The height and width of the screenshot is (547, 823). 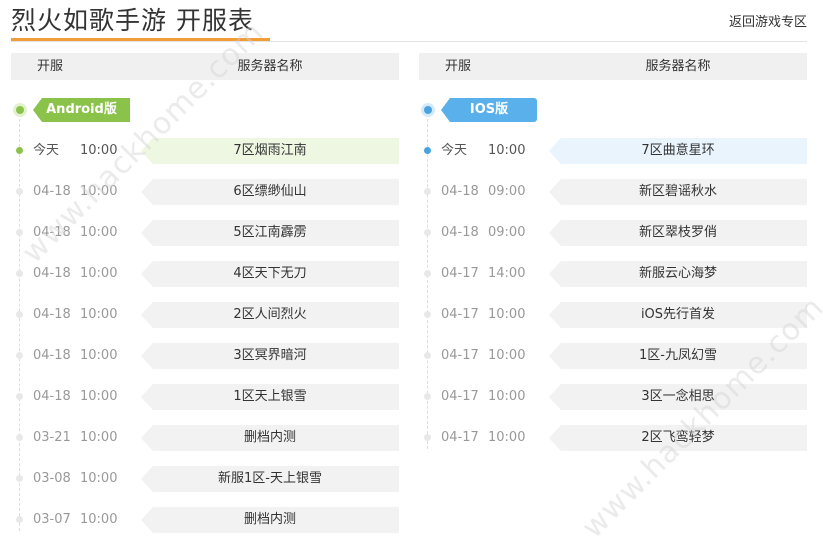 I want to click on server-row: 04-18 10:00 5区江南霹雳, so click(x=205, y=233).